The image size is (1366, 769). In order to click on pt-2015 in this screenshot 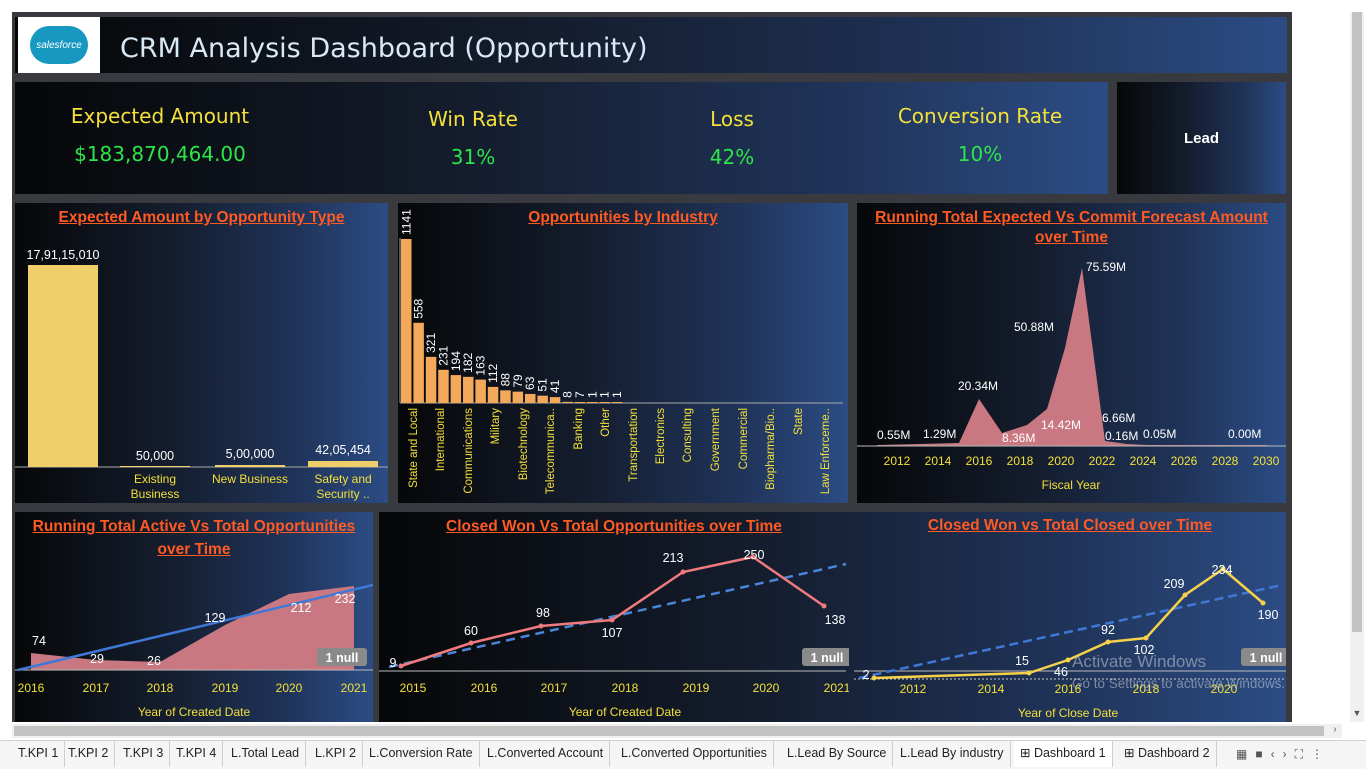, I will do `click(401, 666)`.